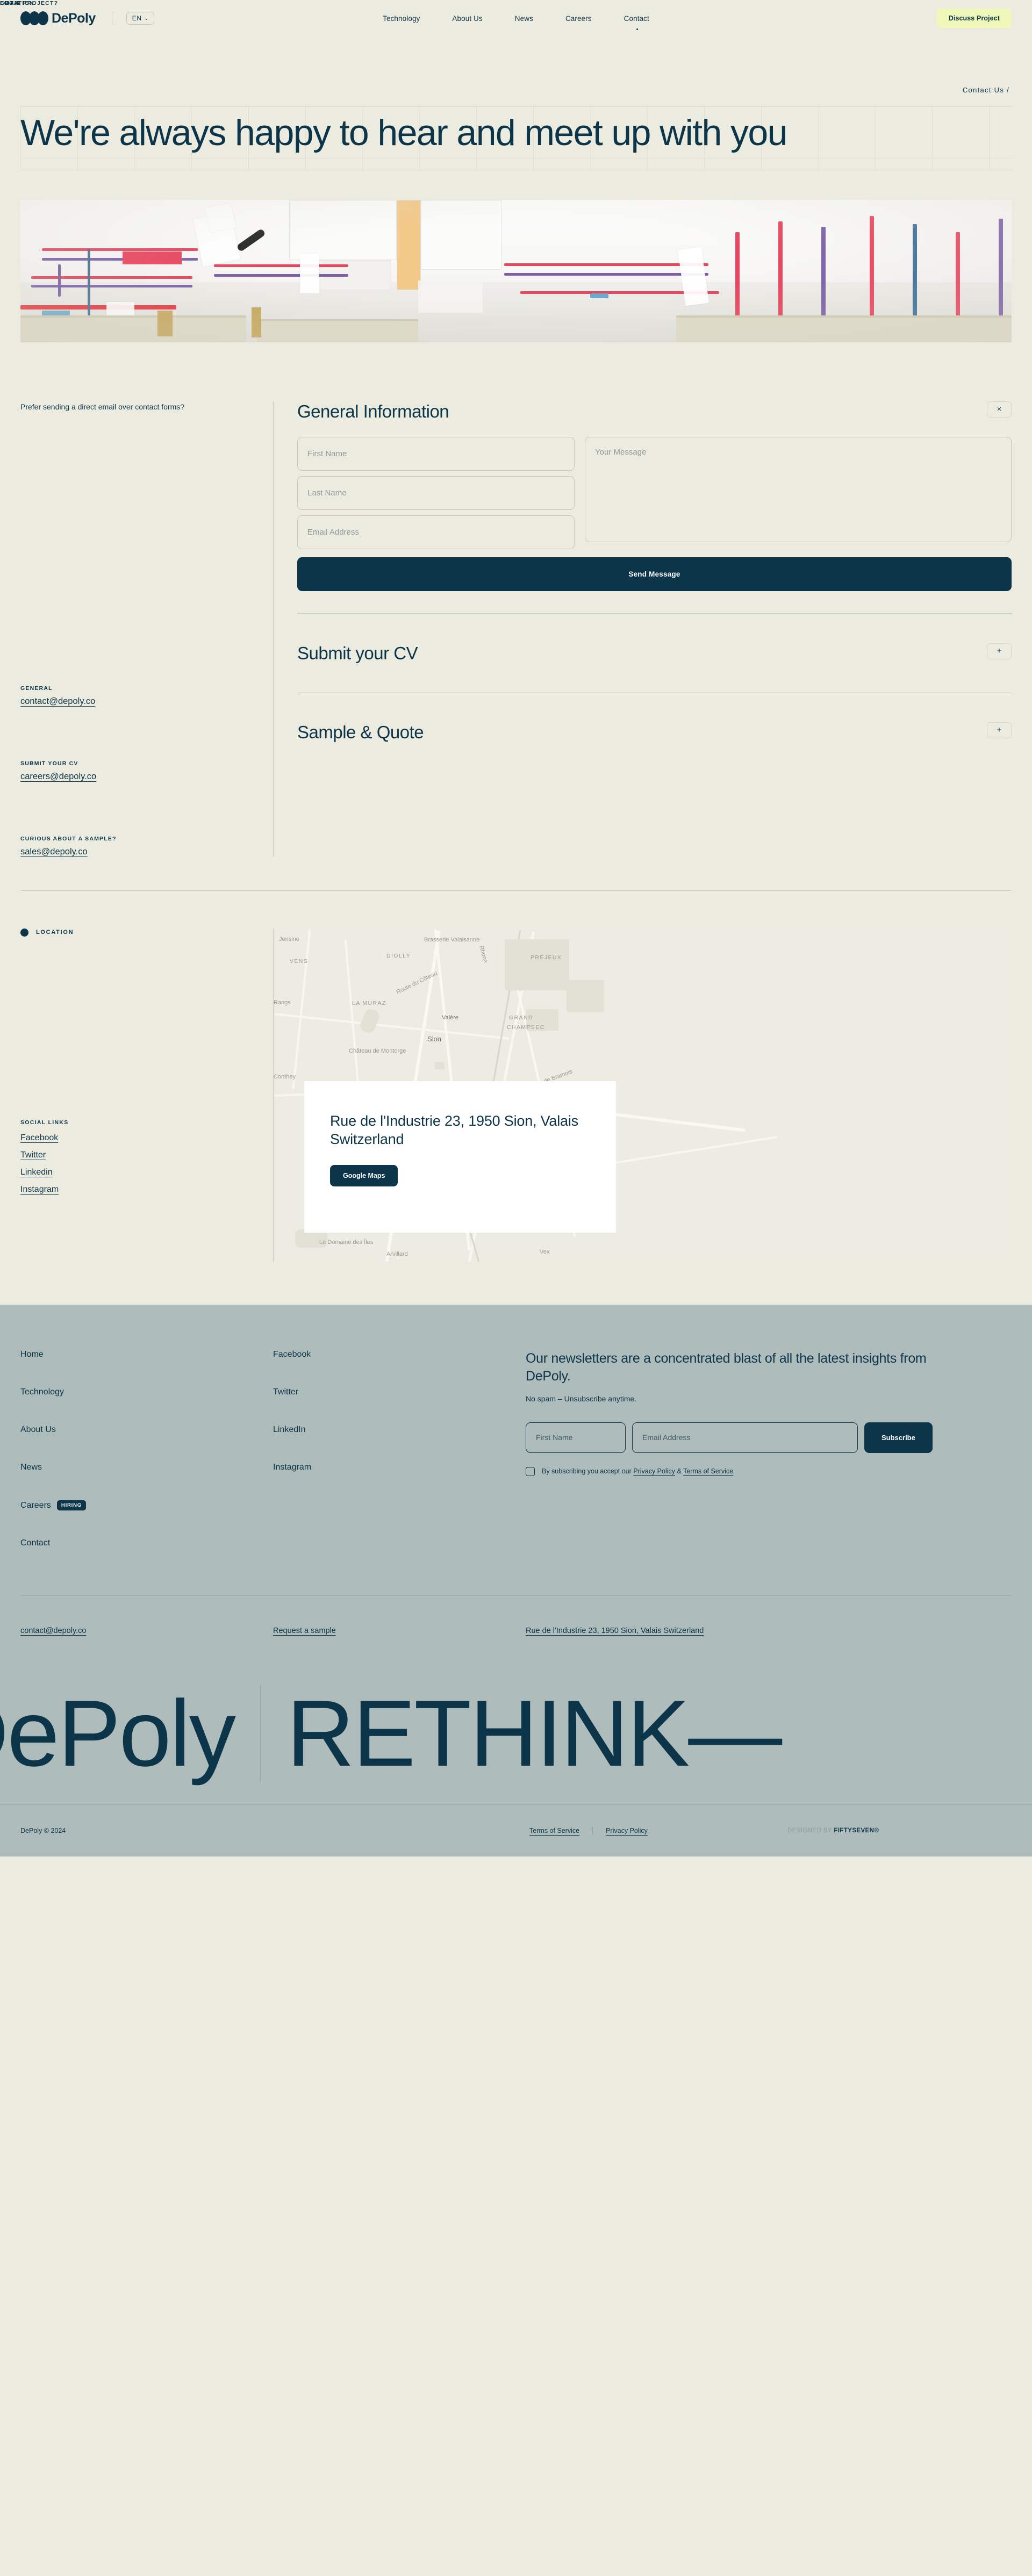  Describe the element at coordinates (554, 1830) in the screenshot. I see `terms-of-service-link: Terms of Service` at that location.